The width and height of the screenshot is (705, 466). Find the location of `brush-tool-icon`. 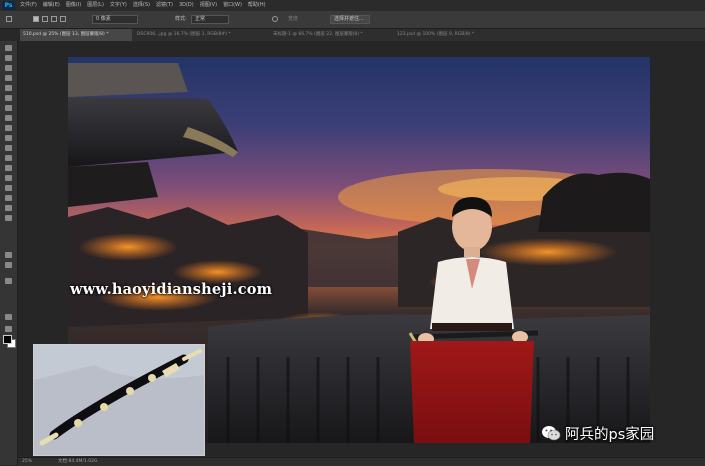

brush-tool-icon is located at coordinates (8, 118).